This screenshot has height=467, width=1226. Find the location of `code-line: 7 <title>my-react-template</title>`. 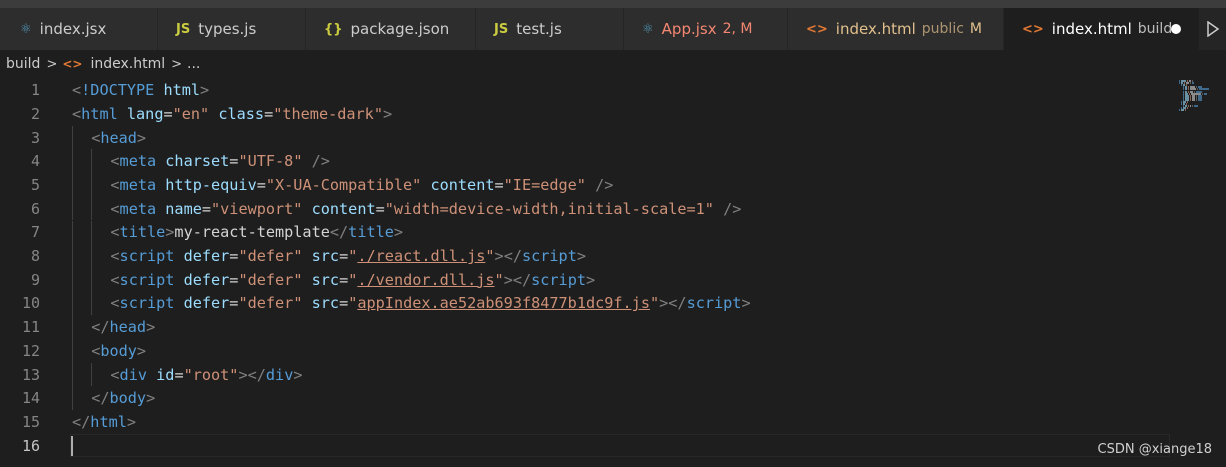

code-line: 7 <title>my-react-template</title> is located at coordinates (585, 232).